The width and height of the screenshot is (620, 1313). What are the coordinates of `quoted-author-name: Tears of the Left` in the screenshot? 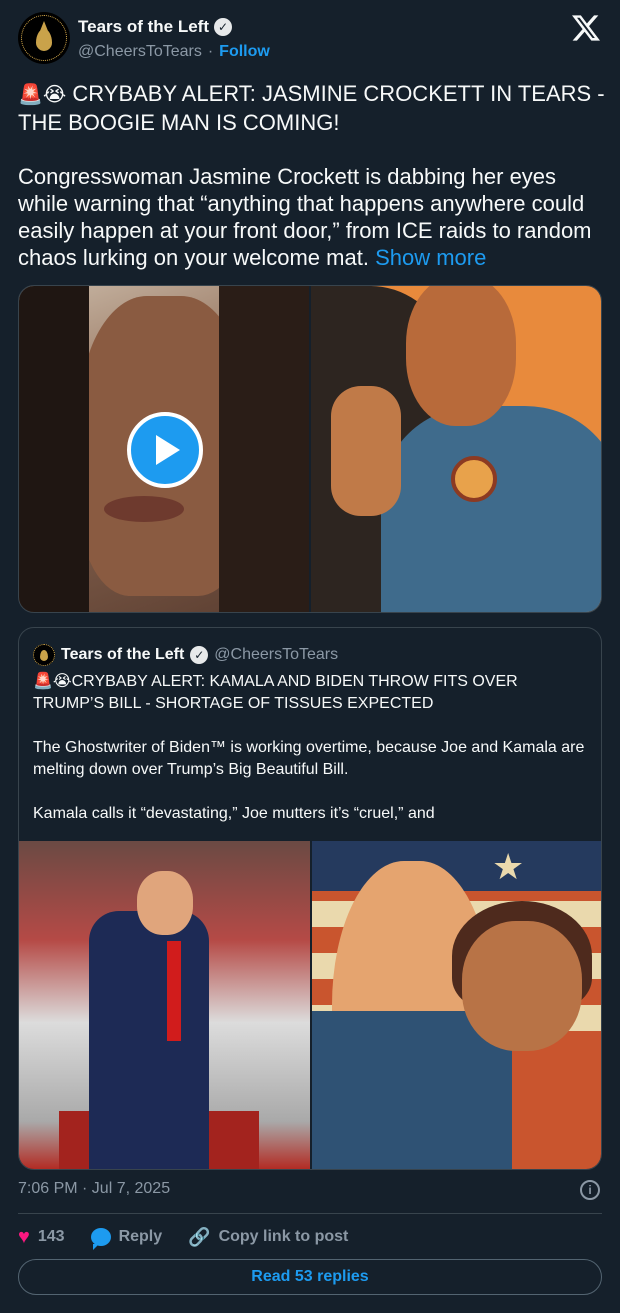 It's located at (123, 654).